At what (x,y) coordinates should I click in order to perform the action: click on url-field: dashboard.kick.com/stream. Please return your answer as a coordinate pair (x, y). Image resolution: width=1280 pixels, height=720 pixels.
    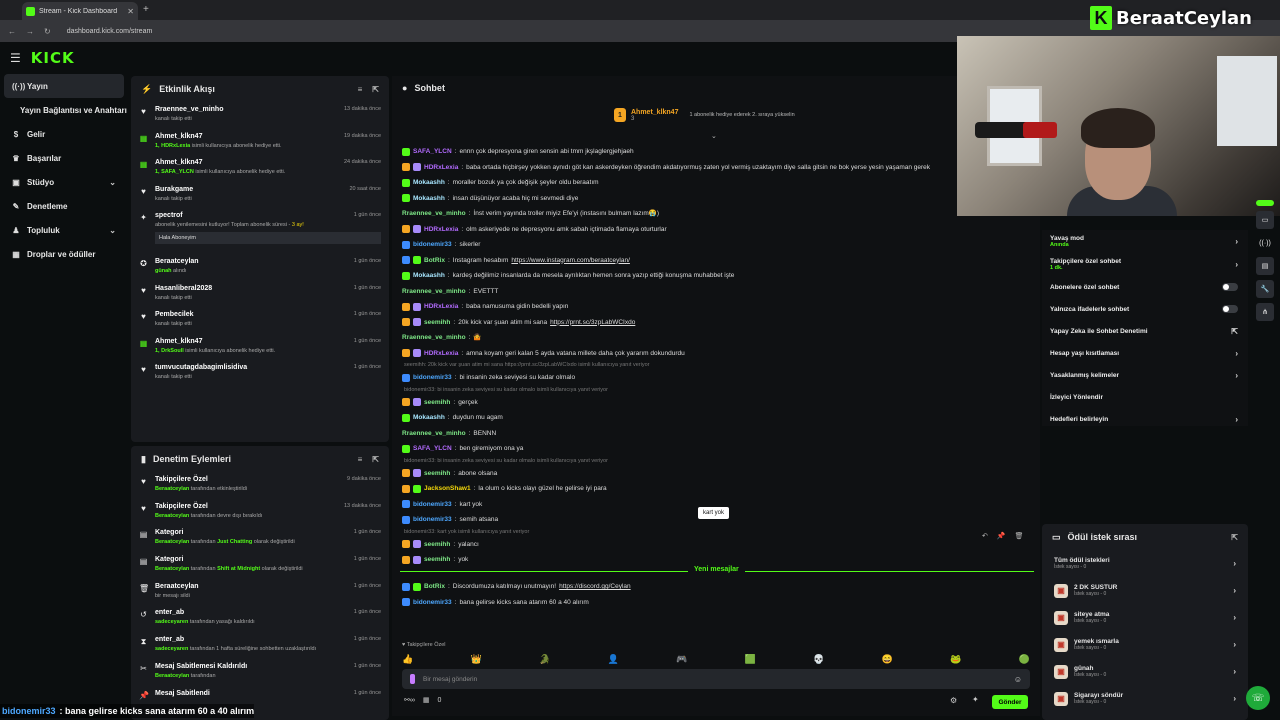
    Looking at the image, I should click on (110, 31).